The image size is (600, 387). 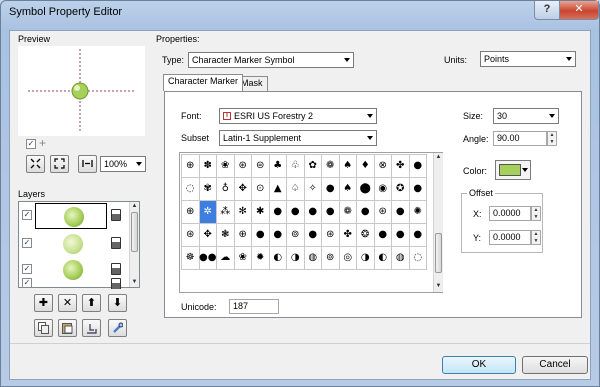 I want to click on glyph-cell: ✽, so click(x=208, y=166).